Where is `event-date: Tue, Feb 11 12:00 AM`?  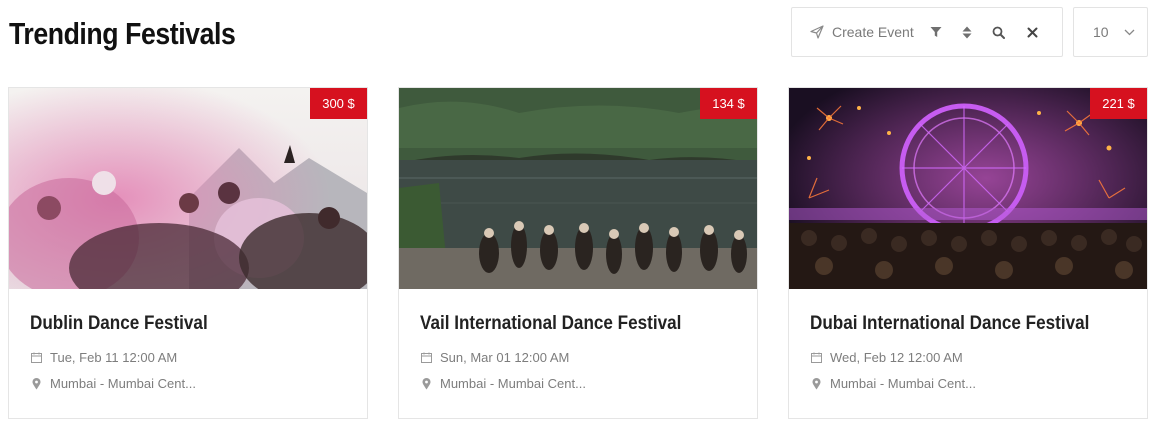 event-date: Tue, Feb 11 12:00 AM is located at coordinates (103, 357).